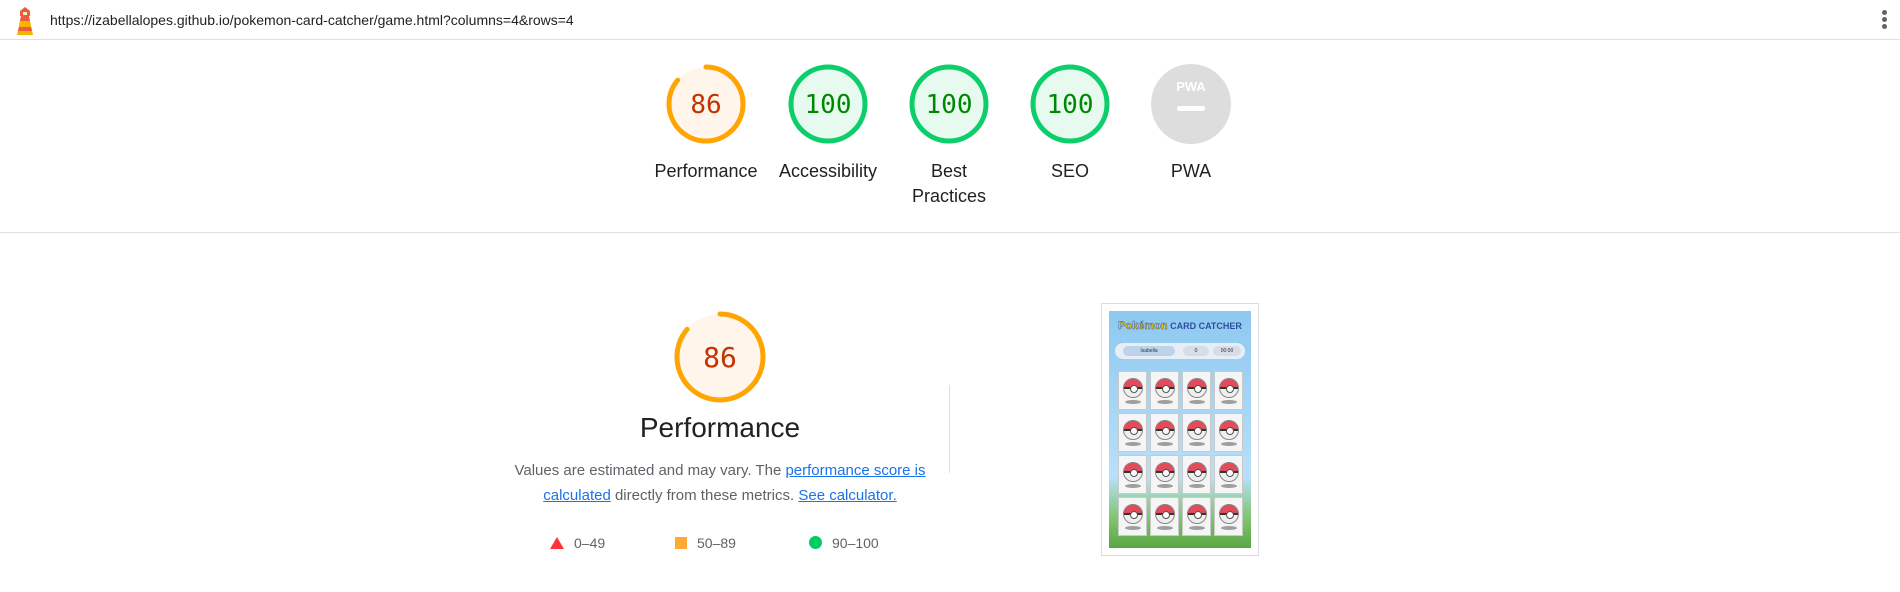 Image resolution: width=1900 pixels, height=592 pixels. I want to click on square-icon, so click(681, 543).